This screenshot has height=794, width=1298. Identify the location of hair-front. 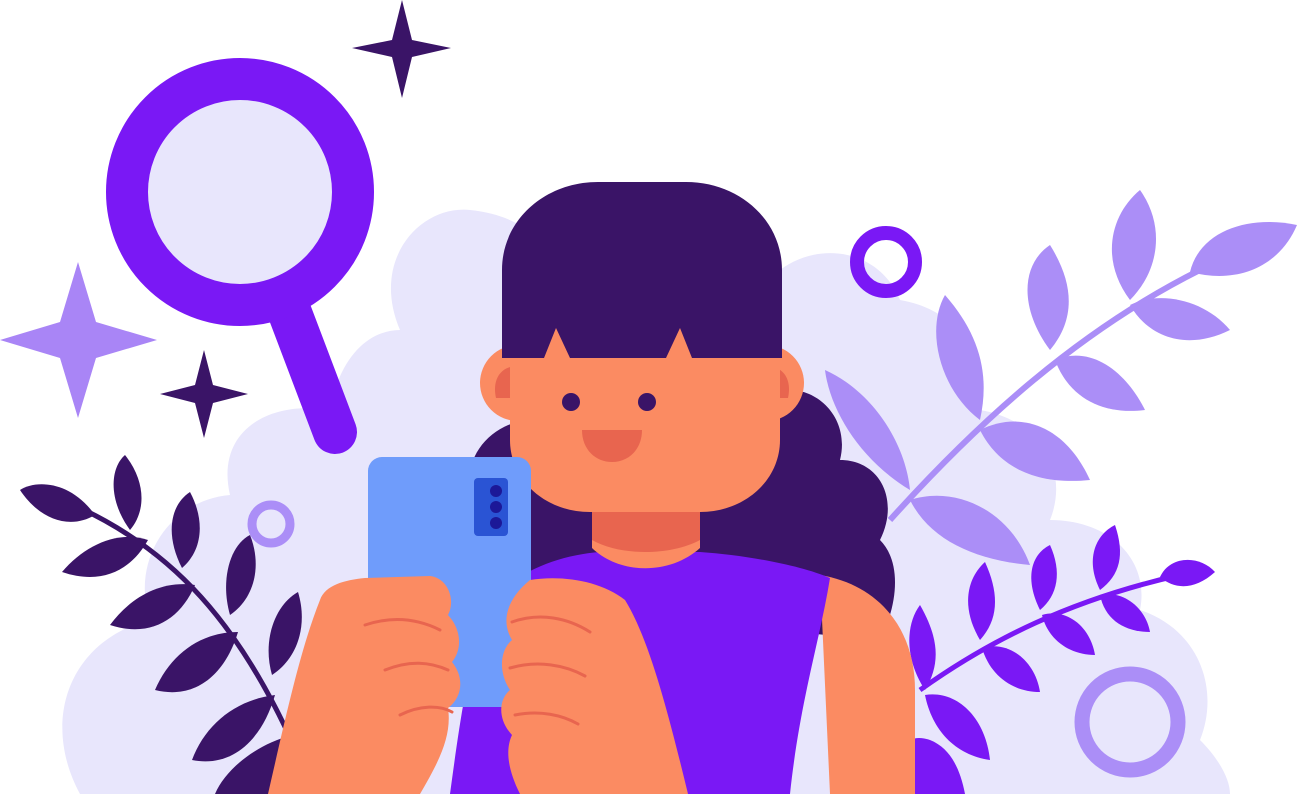
(642, 270).